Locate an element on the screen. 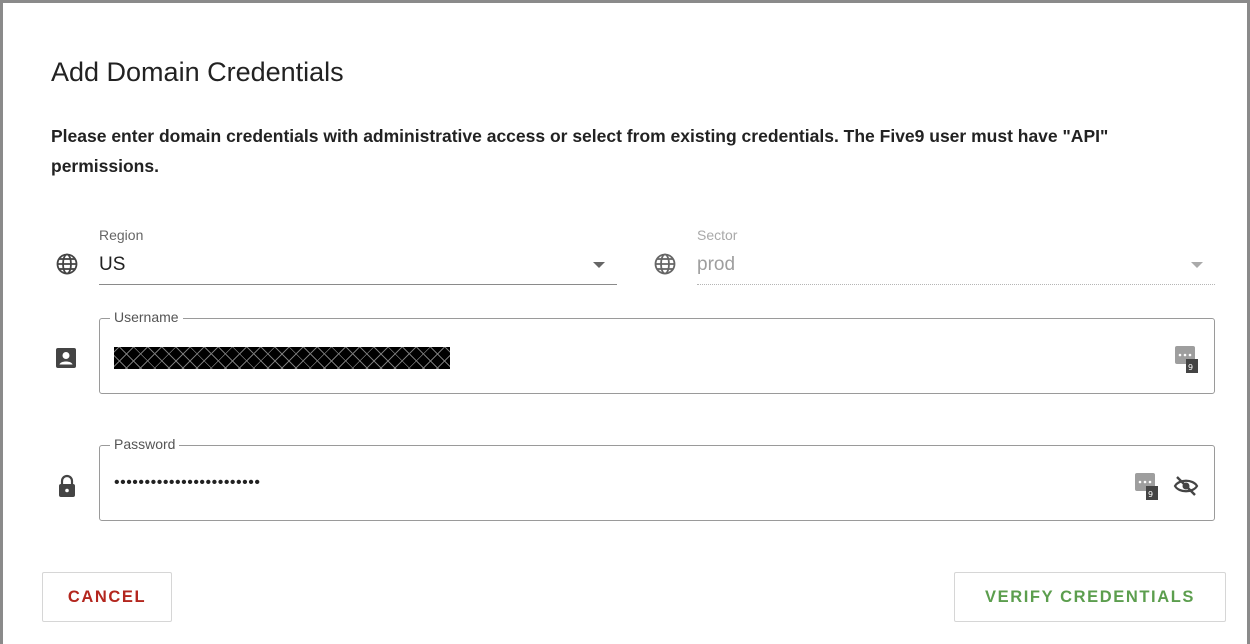 The height and width of the screenshot is (644, 1250). sector-underline is located at coordinates (956, 284).